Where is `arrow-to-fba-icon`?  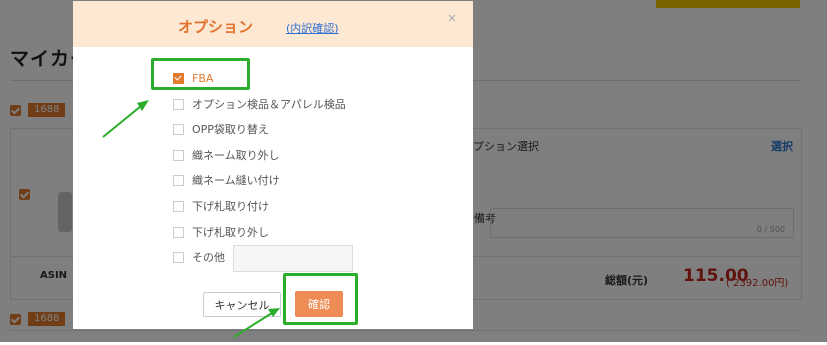 arrow-to-fba-icon is located at coordinates (125, 119).